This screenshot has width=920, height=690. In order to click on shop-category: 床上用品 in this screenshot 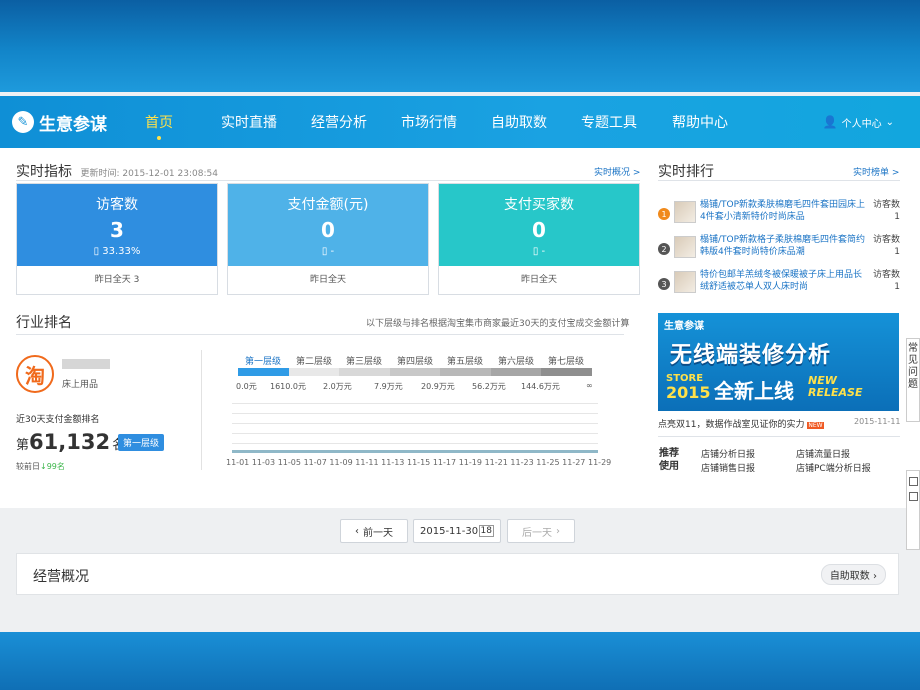, I will do `click(80, 385)`.